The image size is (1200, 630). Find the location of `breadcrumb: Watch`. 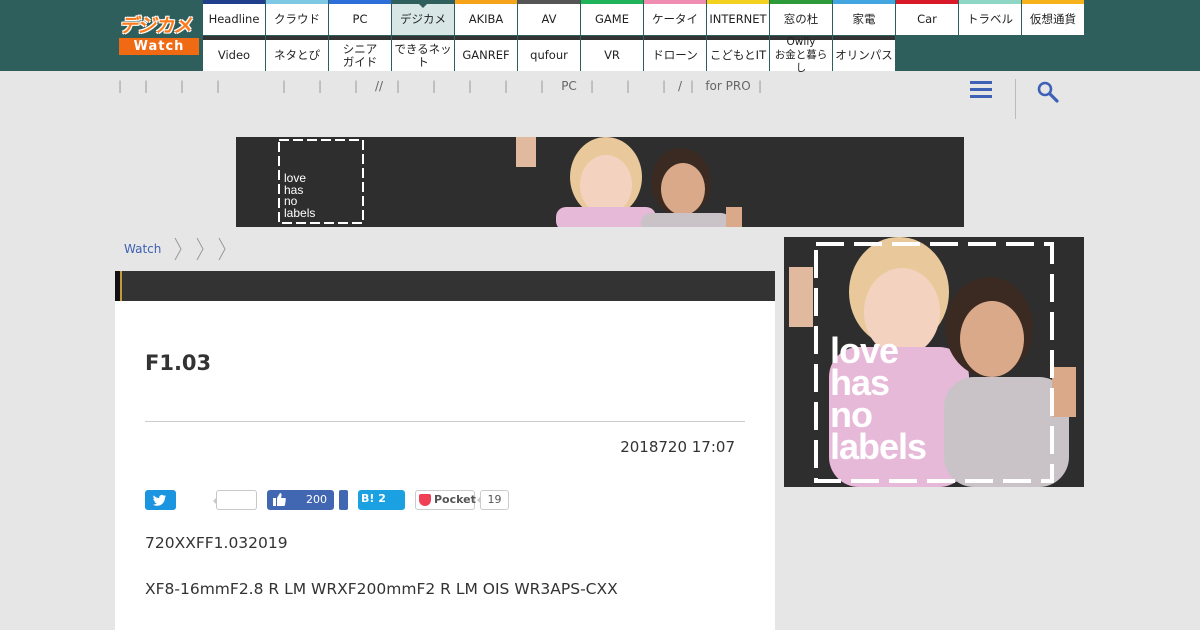

breadcrumb: Watch is located at coordinates (175, 249).